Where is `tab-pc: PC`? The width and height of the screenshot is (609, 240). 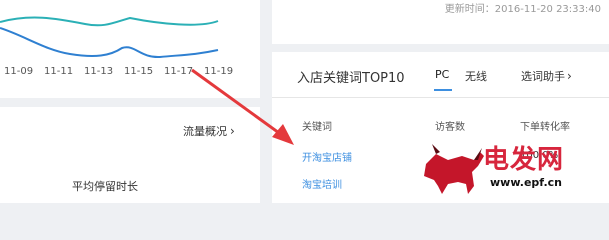 tab-pc: PC is located at coordinates (442, 74).